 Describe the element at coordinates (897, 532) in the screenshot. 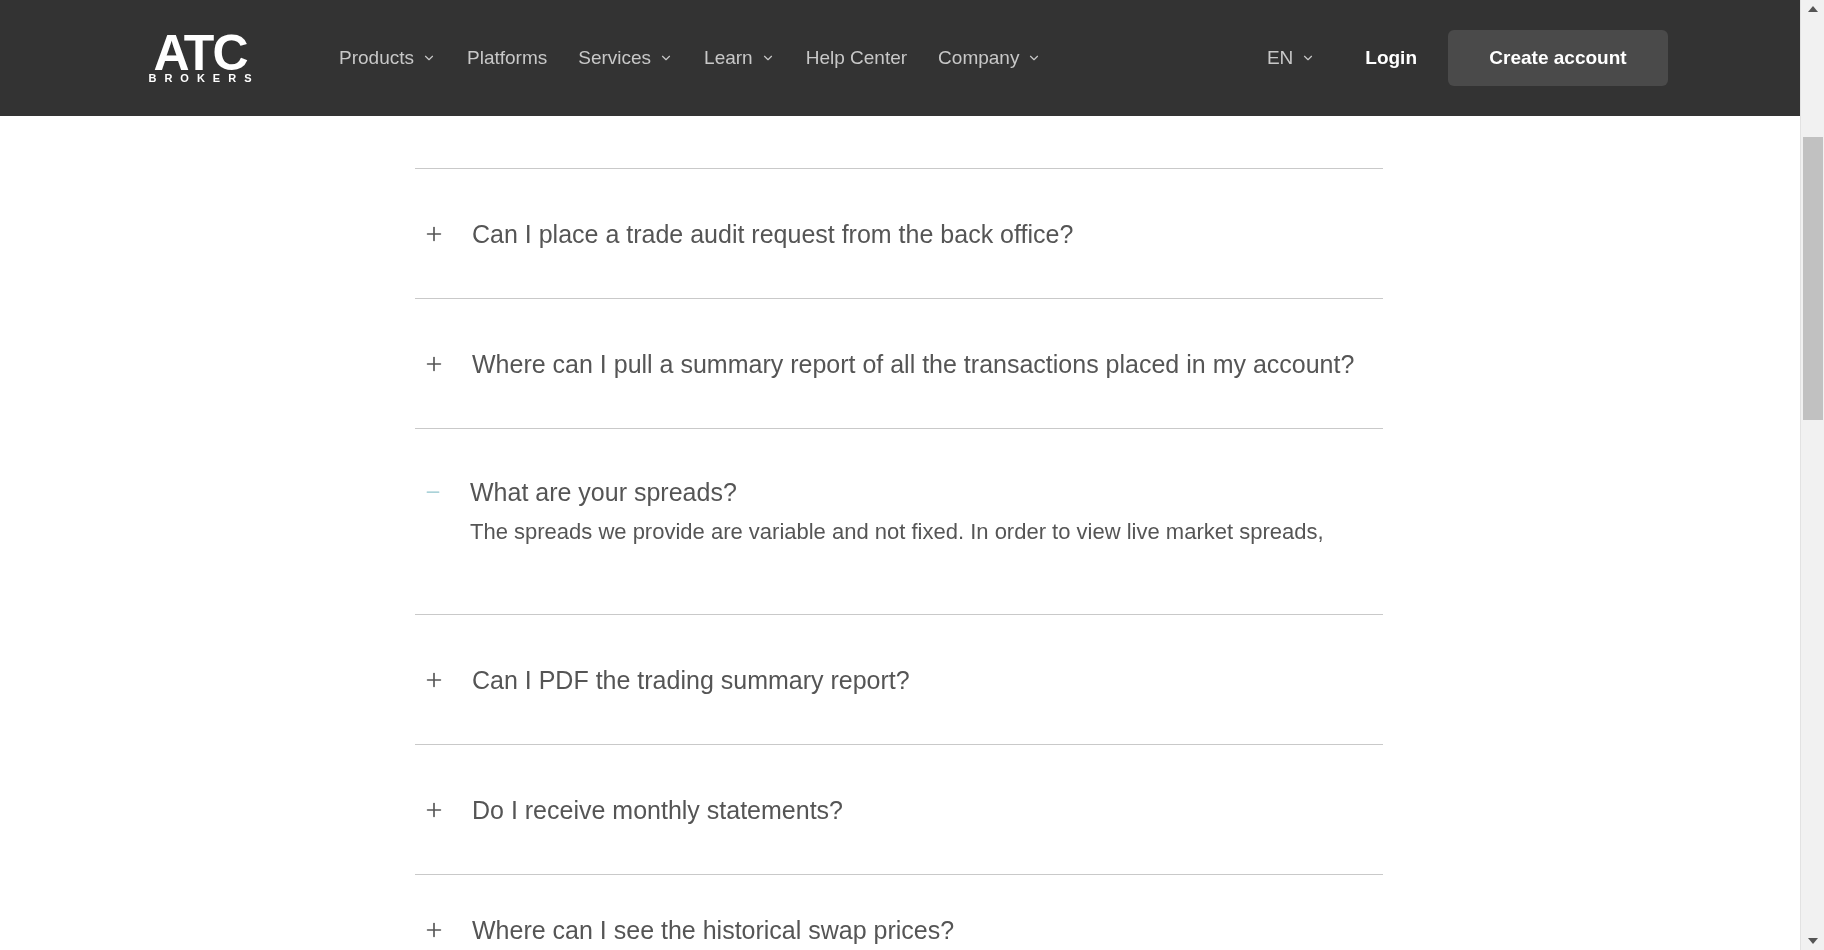

I see `faq-answer: The spreads we provide are variable and not fixed. In order to view live market spreads,` at that location.